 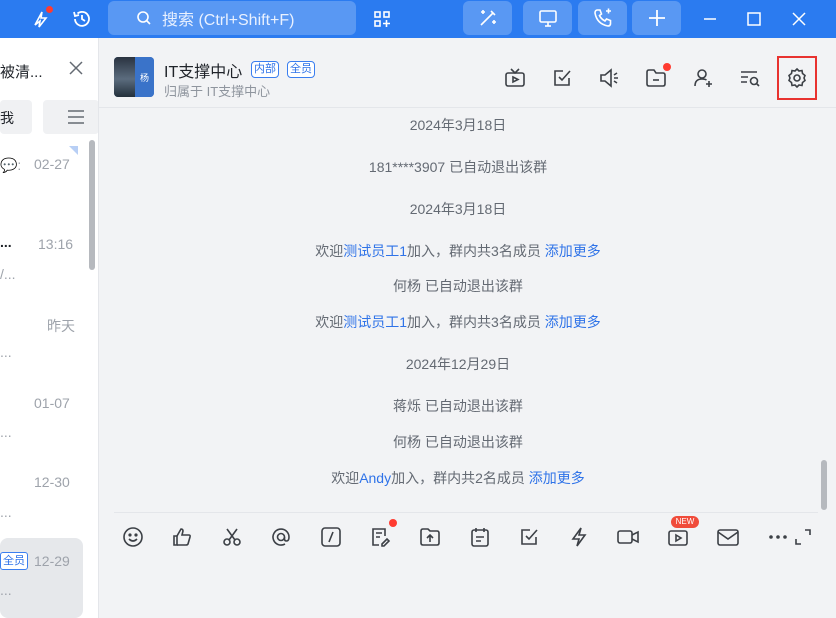 What do you see at coordinates (458, 406) in the screenshot?
I see `system-message: 蒋烁 已自动退出该群` at bounding box center [458, 406].